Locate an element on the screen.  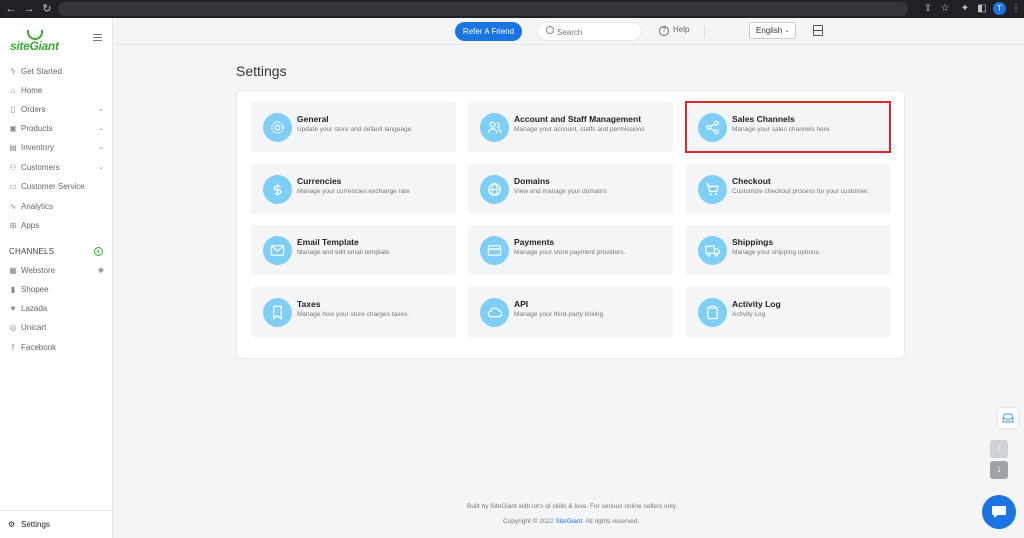
sidepanel-icon: ◧ is located at coordinates (982, 9).